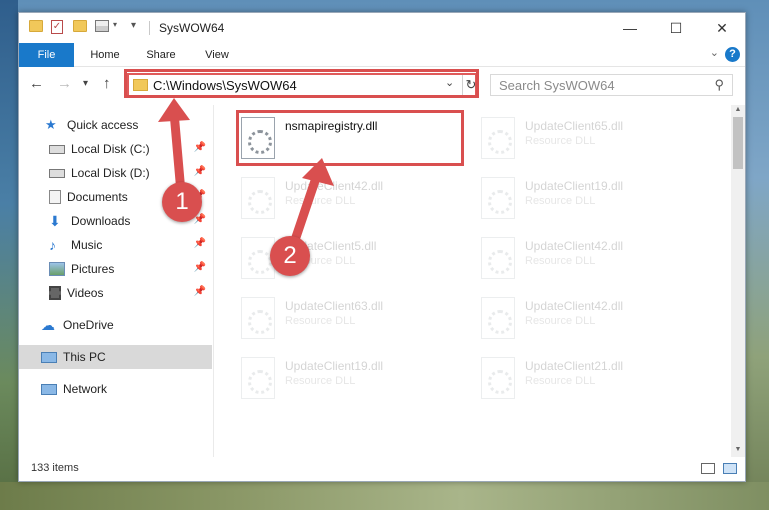 This screenshot has width=769, height=510. Describe the element at coordinates (290, 256) in the screenshot. I see `step-badge-2: 2` at that location.